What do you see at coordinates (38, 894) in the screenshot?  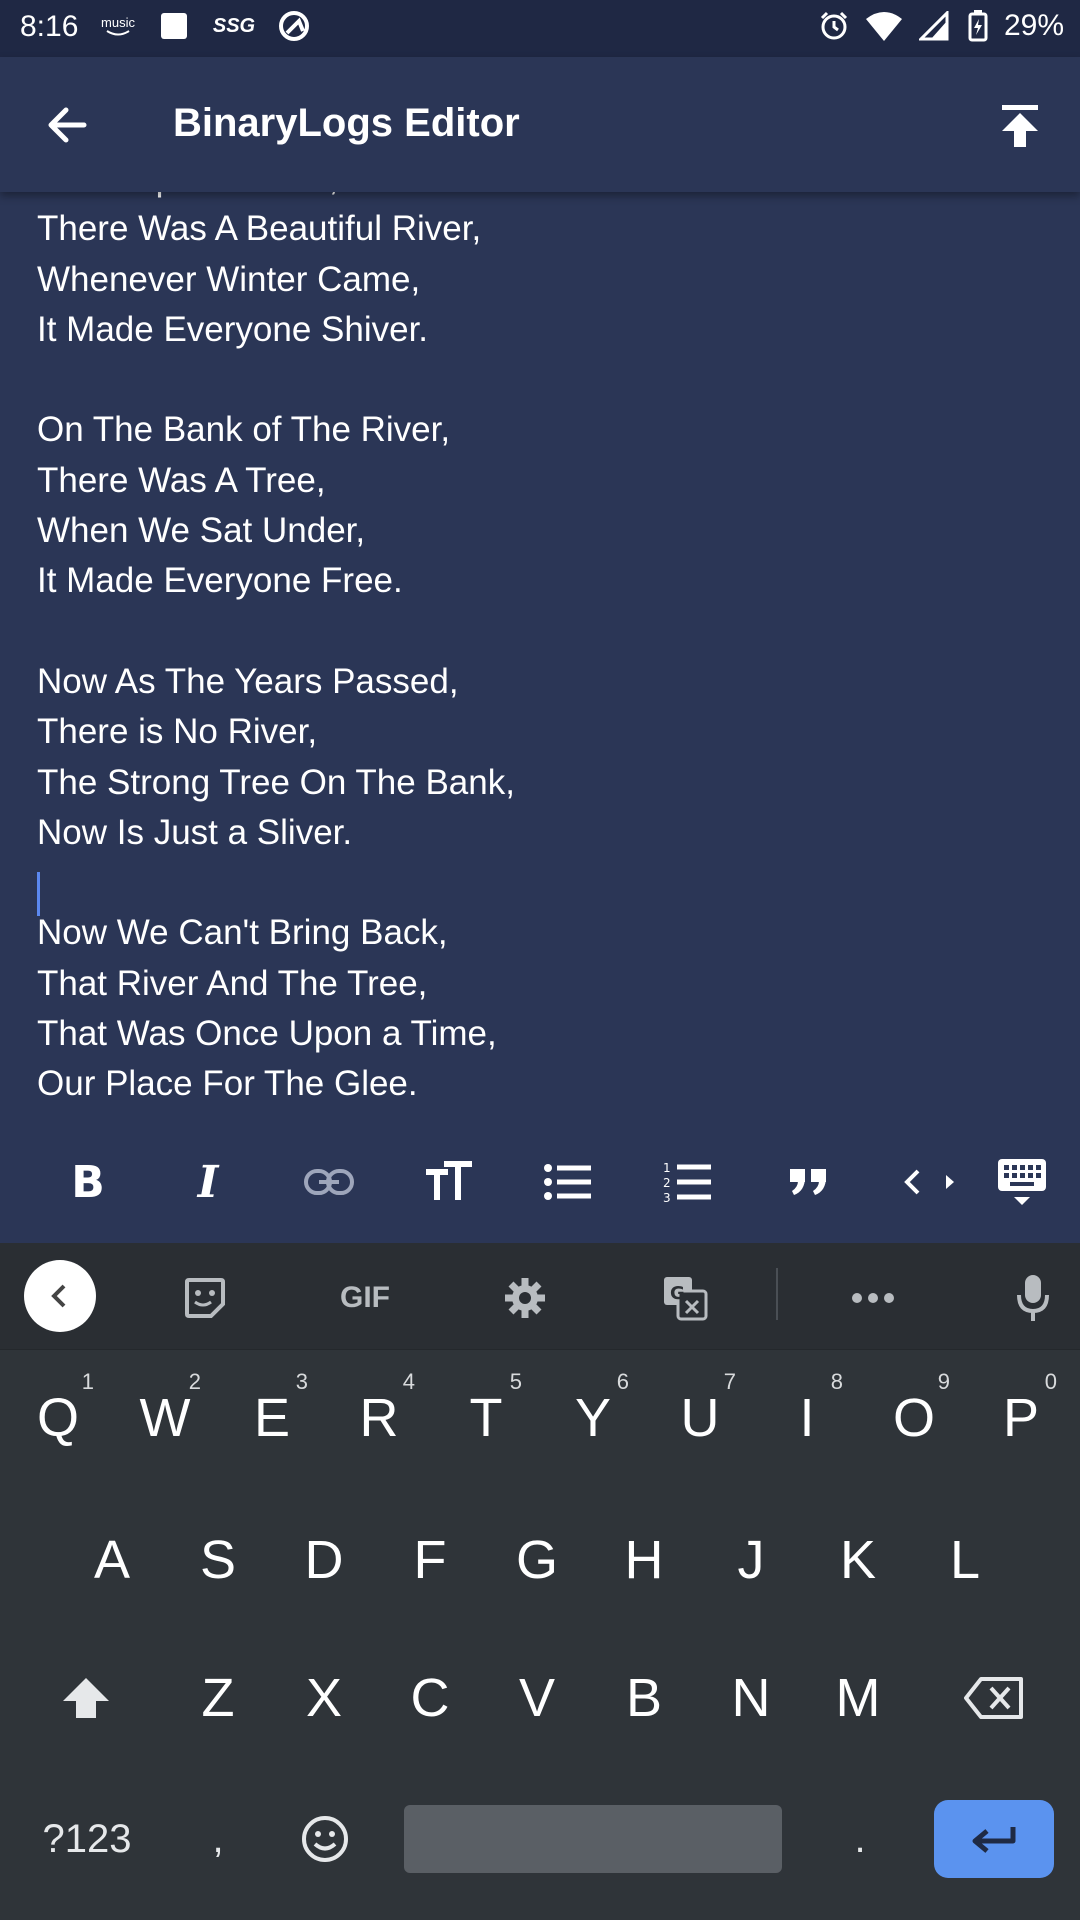 I see `text-cursor` at bounding box center [38, 894].